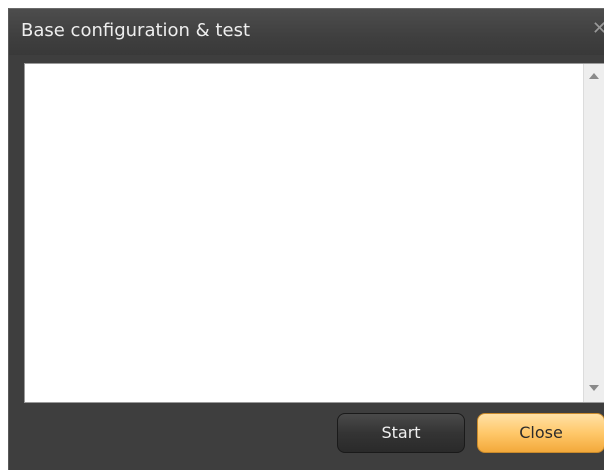  I want to click on dialog-title: Base configuration & test, so click(135, 30).